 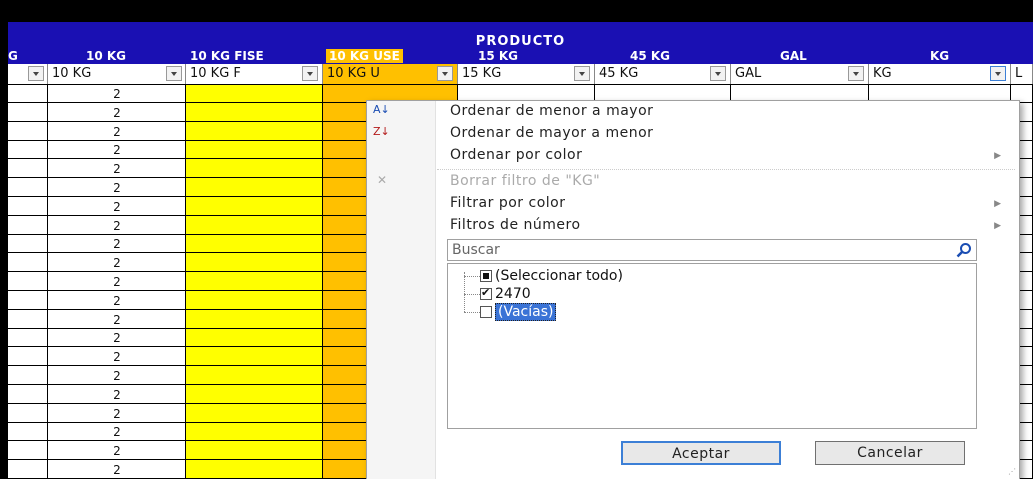 I want to click on sort-asc-icon: A↓, so click(x=381, y=109).